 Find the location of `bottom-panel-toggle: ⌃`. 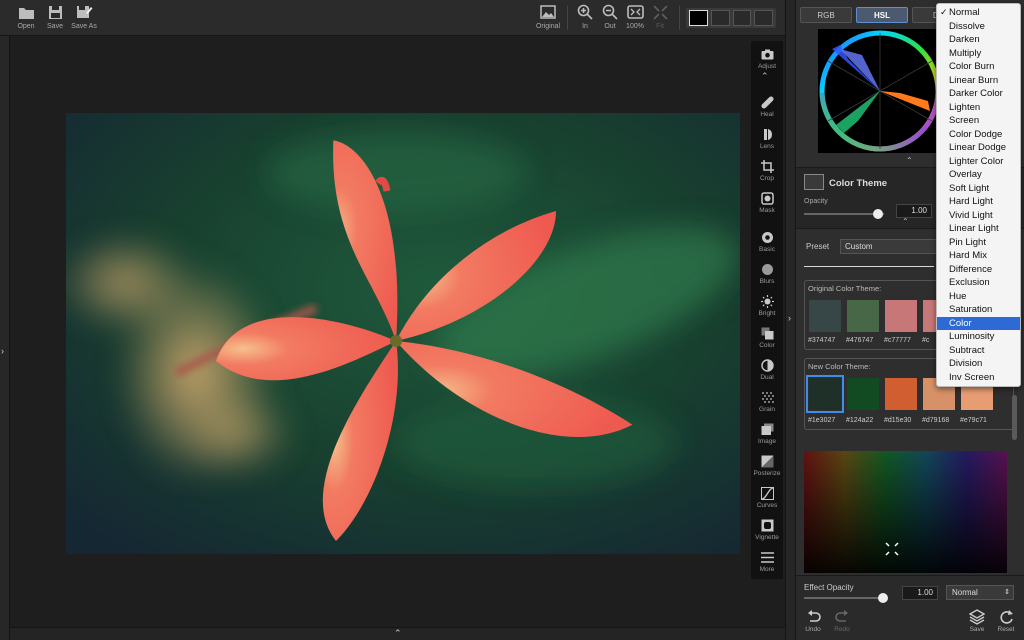

bottom-panel-toggle: ⌃ is located at coordinates (397, 633).